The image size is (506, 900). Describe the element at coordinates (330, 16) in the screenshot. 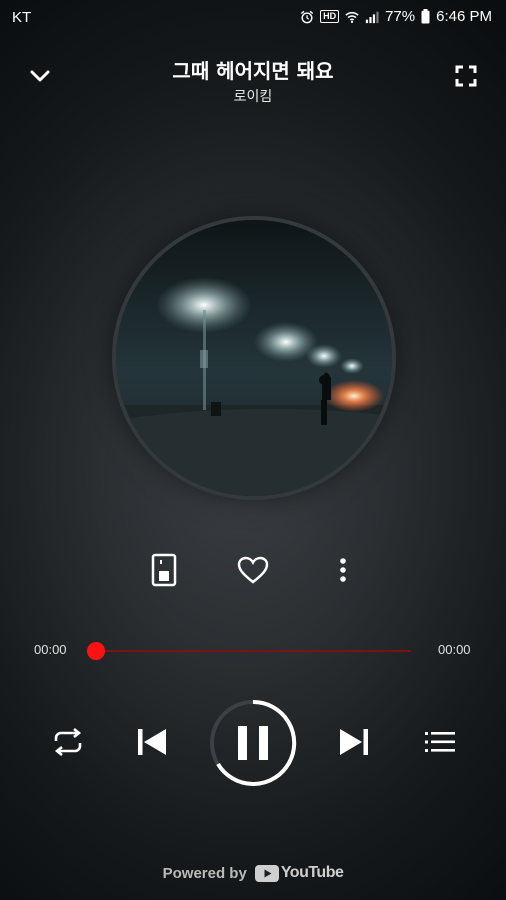

I see `hd-icon: HD` at that location.